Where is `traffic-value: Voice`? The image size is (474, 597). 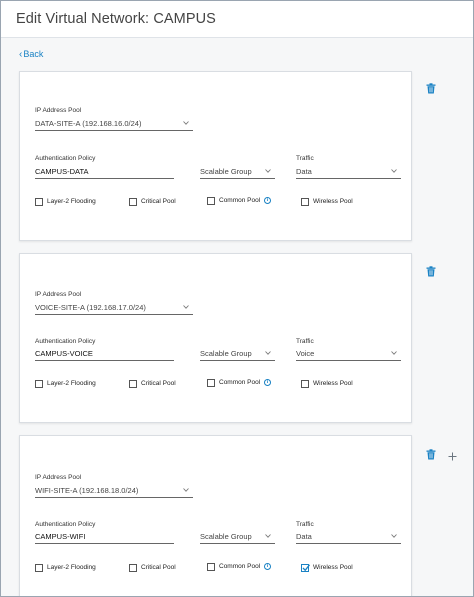 traffic-value: Voice is located at coordinates (305, 353).